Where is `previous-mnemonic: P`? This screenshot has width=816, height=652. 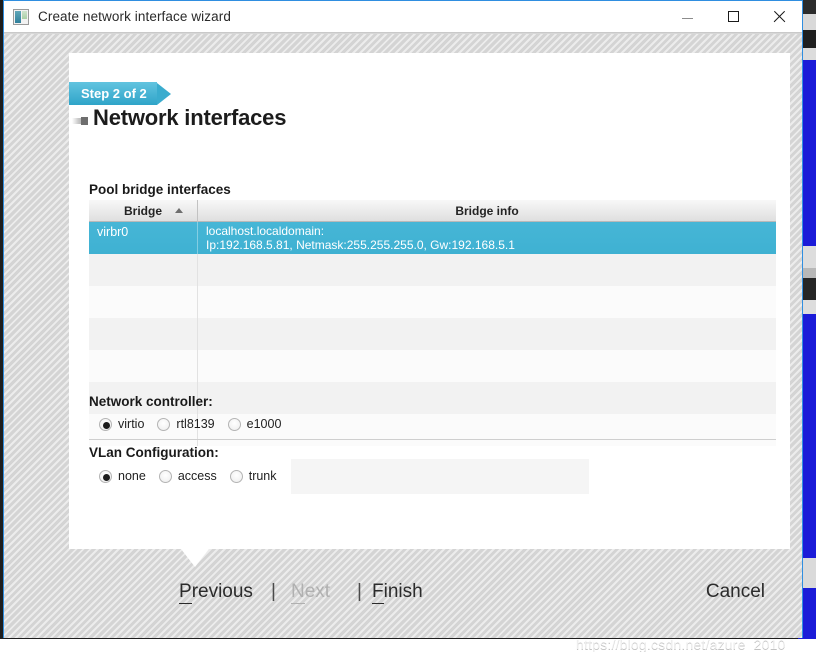 previous-mnemonic: P is located at coordinates (185, 592).